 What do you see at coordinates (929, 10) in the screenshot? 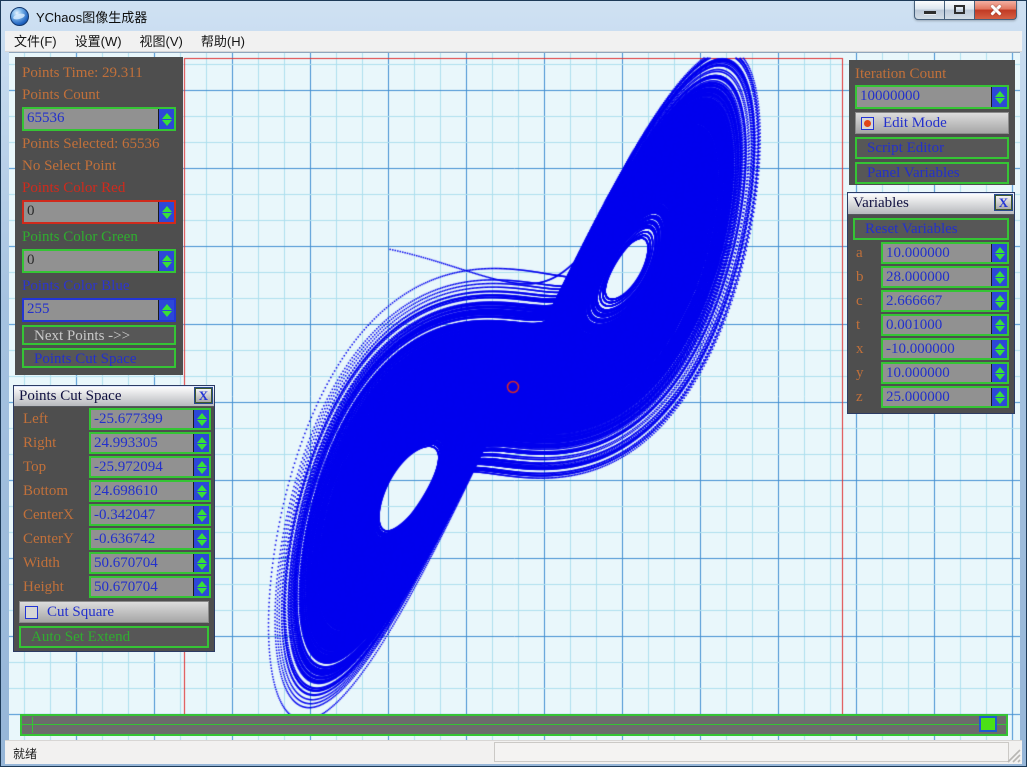
I see `minimize-button` at bounding box center [929, 10].